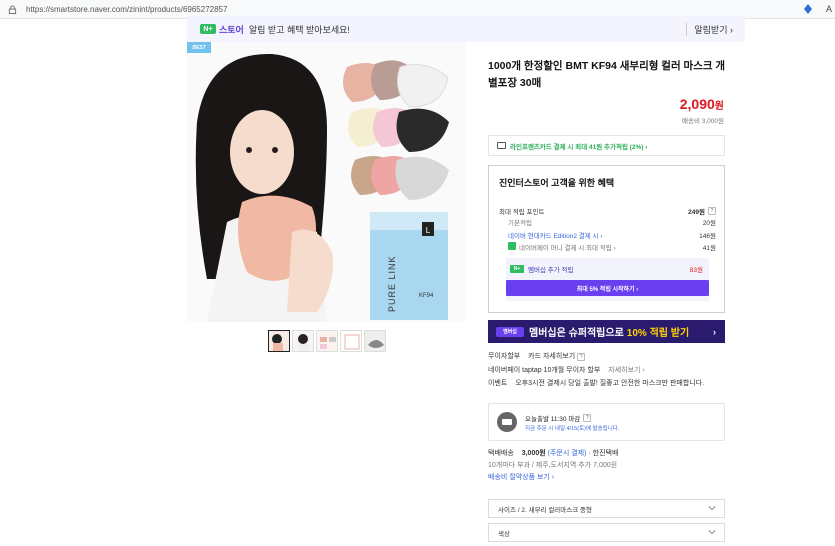 Image resolution: width=835 pixels, height=546 pixels. Describe the element at coordinates (12, 9) in the screenshot. I see `lock-icon` at that location.